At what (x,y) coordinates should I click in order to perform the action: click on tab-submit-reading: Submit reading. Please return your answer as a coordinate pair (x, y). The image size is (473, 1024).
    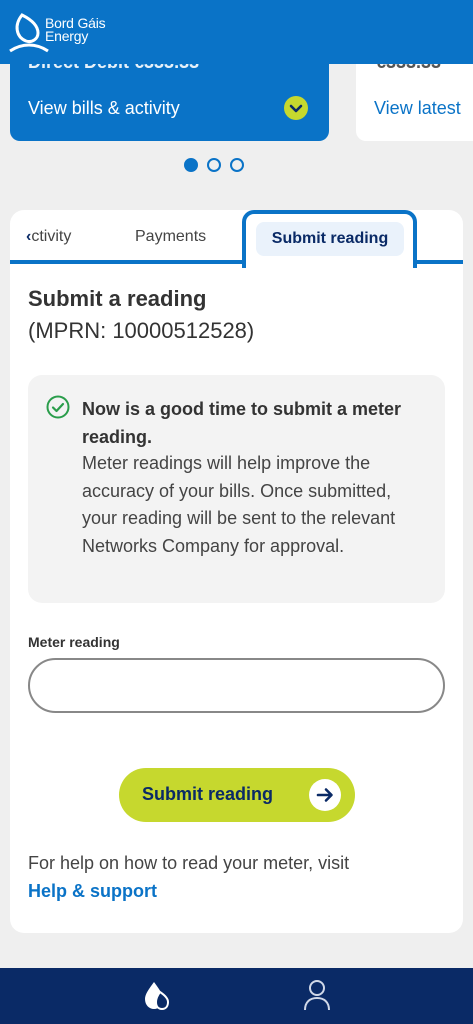
    Looking at the image, I should click on (329, 239).